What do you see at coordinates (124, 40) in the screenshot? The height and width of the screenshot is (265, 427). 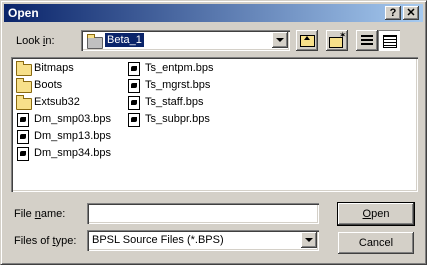 I see `look-in-value: Beta_1` at bounding box center [124, 40].